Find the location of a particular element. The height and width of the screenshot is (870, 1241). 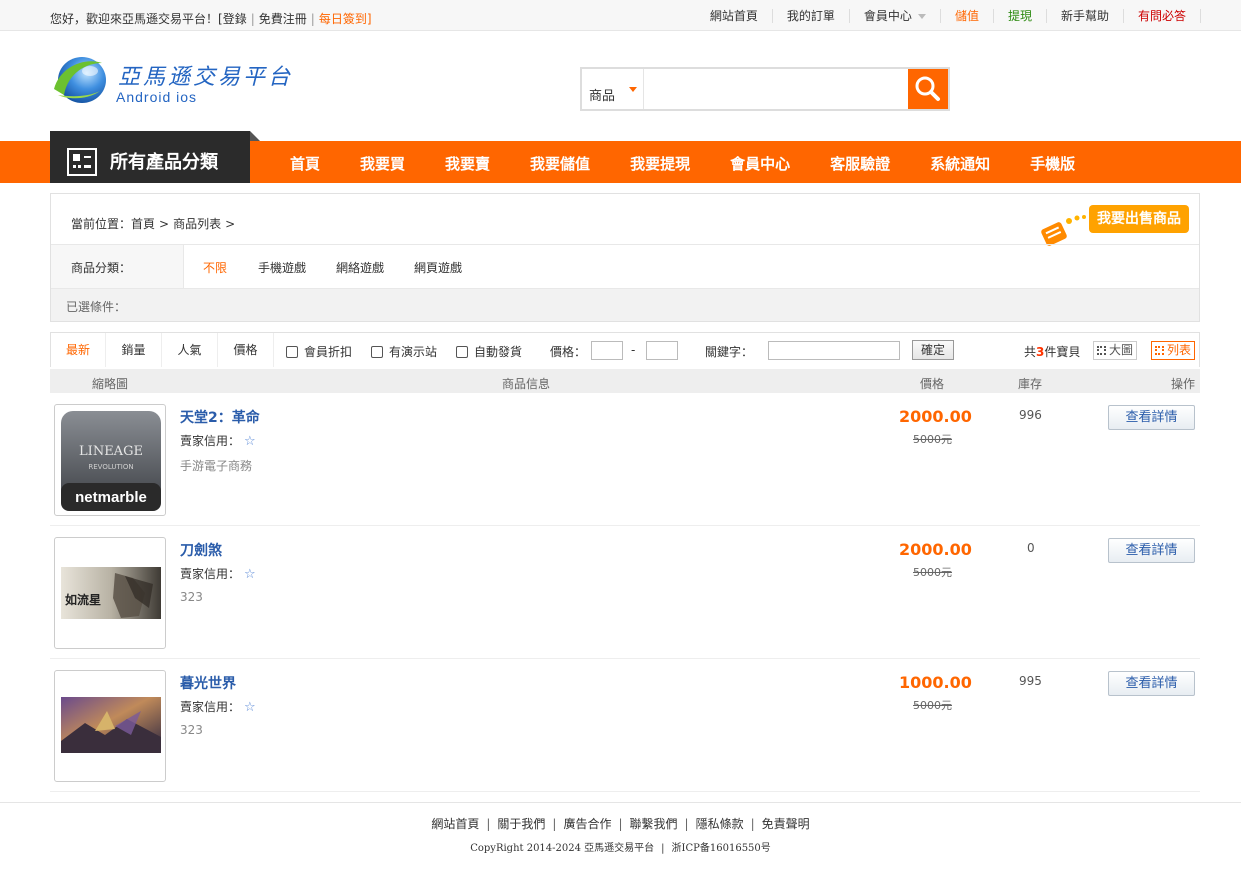

product-thumbnail: LINEAGE REVOLUTION netmarble is located at coordinates (110, 460).